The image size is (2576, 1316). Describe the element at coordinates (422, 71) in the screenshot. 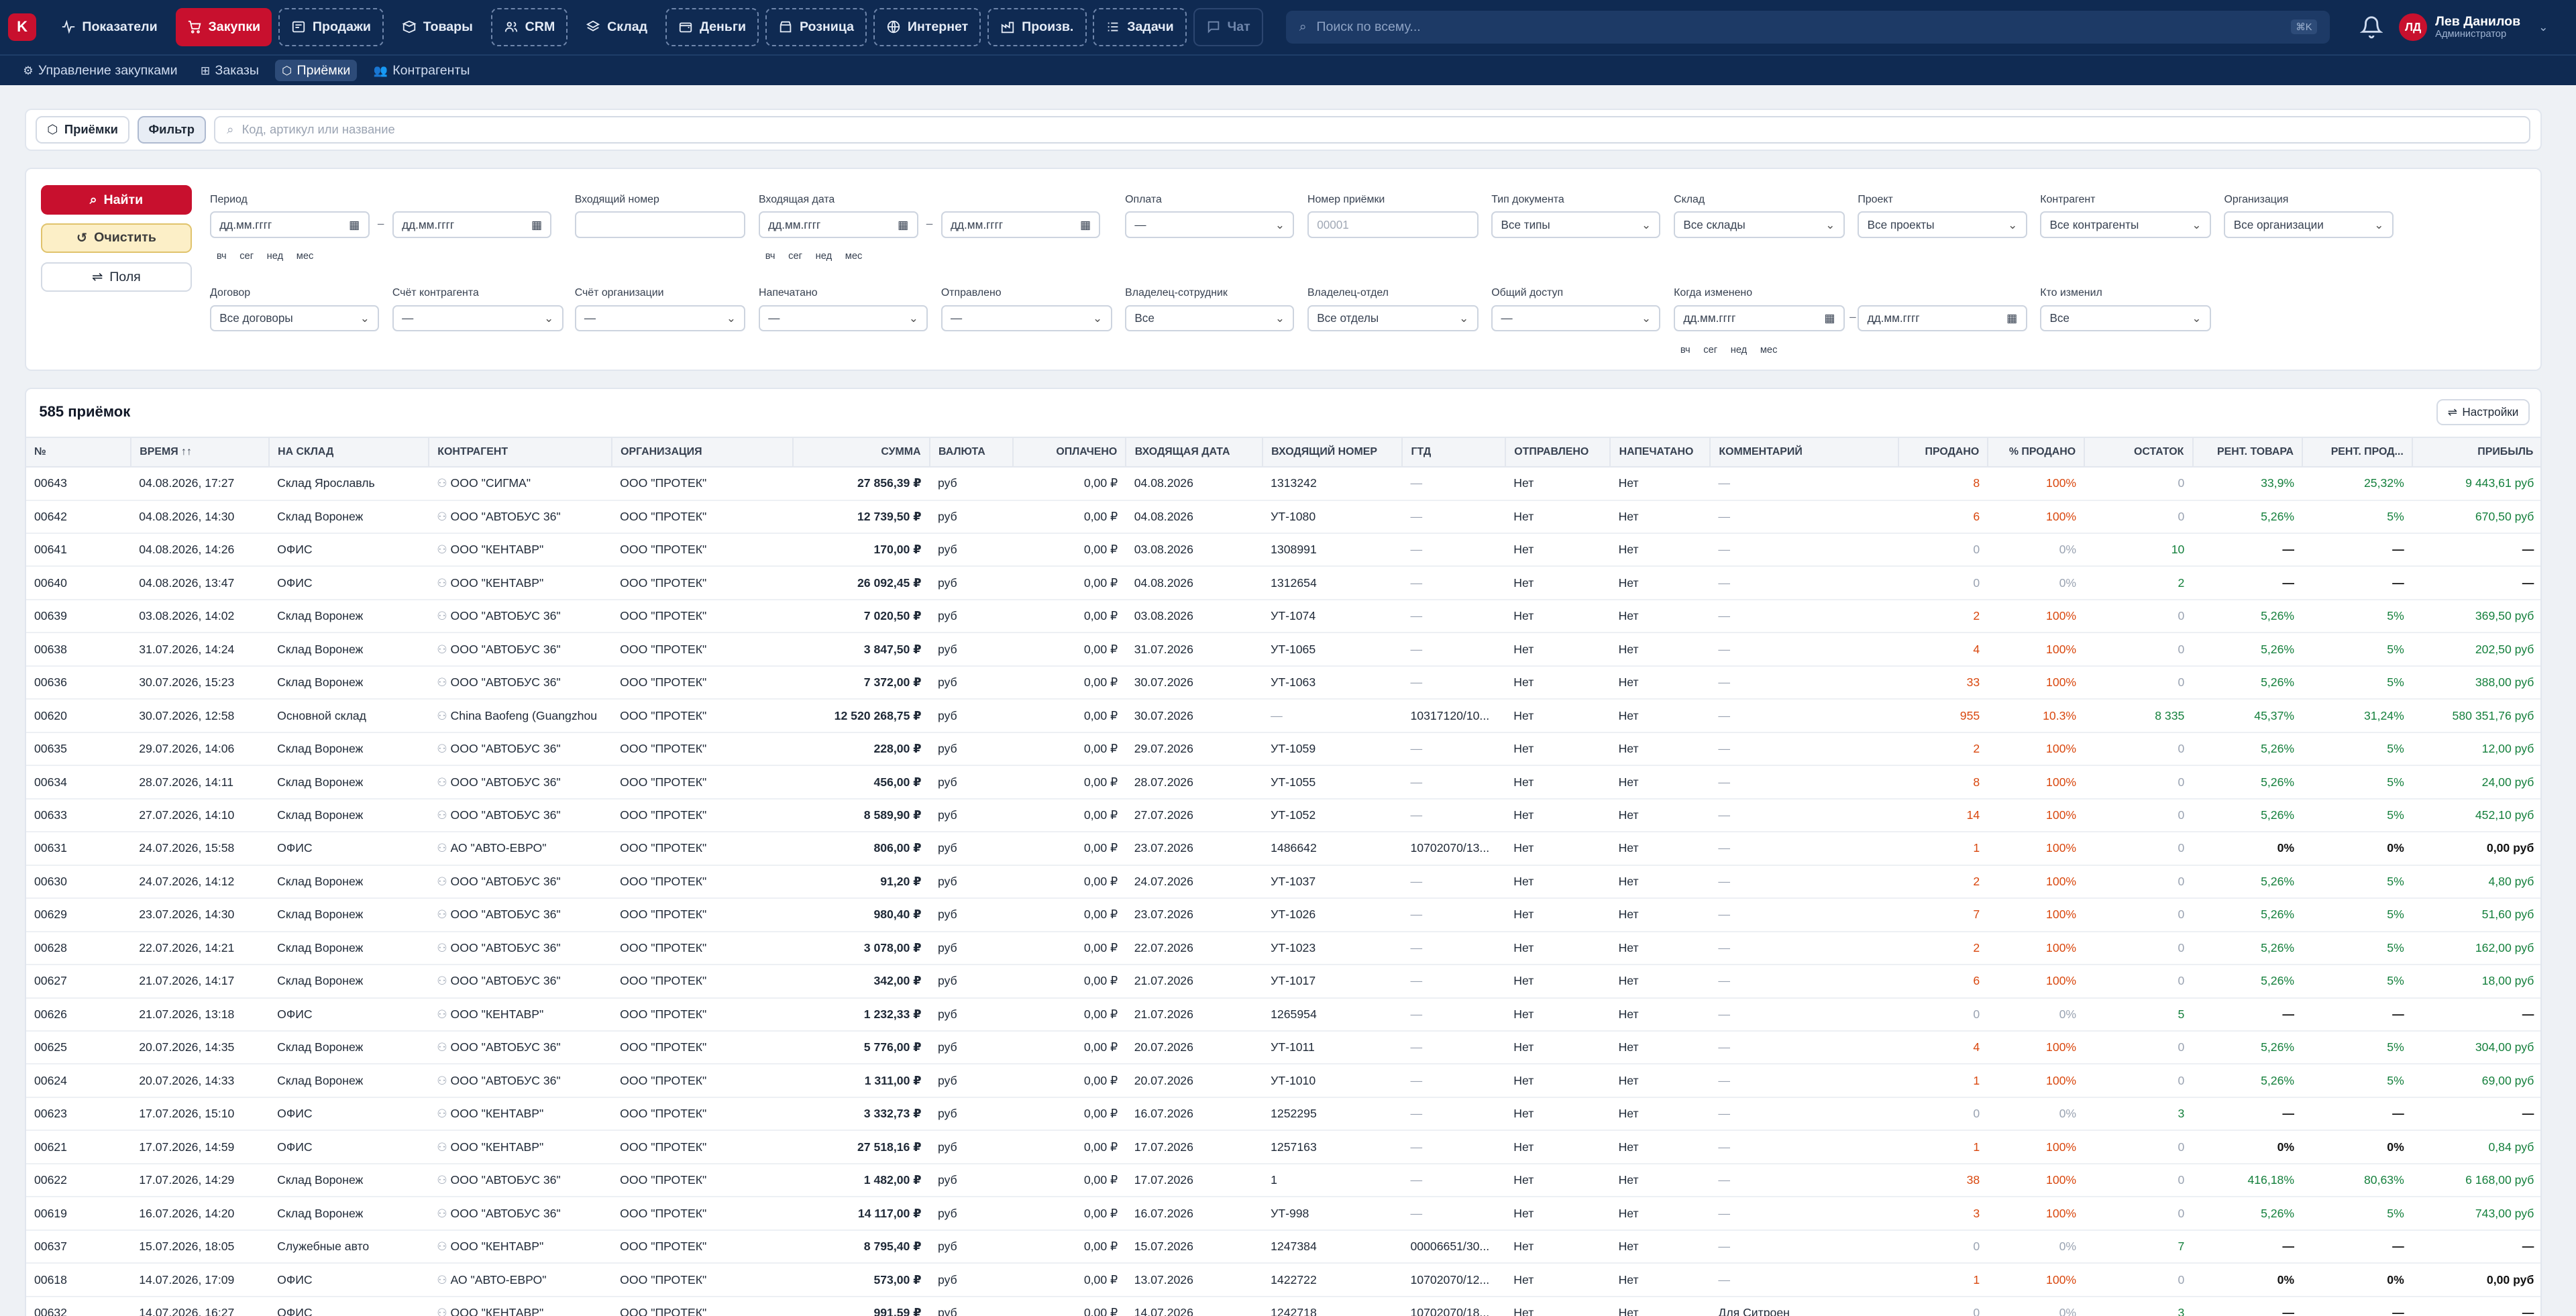

I see `subnav-item-3: 👥 Контрагенты` at that location.